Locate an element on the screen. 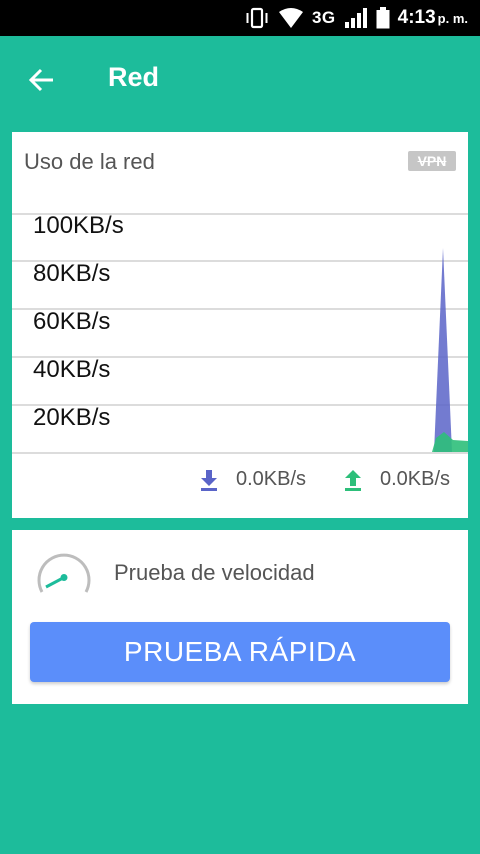  upload-speed: 0.0KB/s is located at coordinates (397, 479).